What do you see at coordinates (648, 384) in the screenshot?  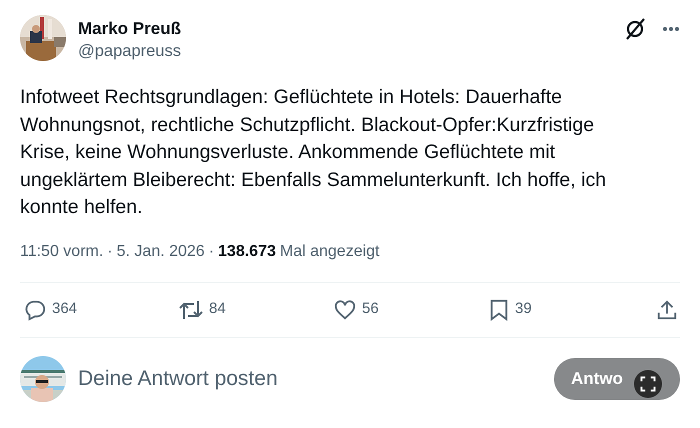 I see `fullscreen-icon` at bounding box center [648, 384].